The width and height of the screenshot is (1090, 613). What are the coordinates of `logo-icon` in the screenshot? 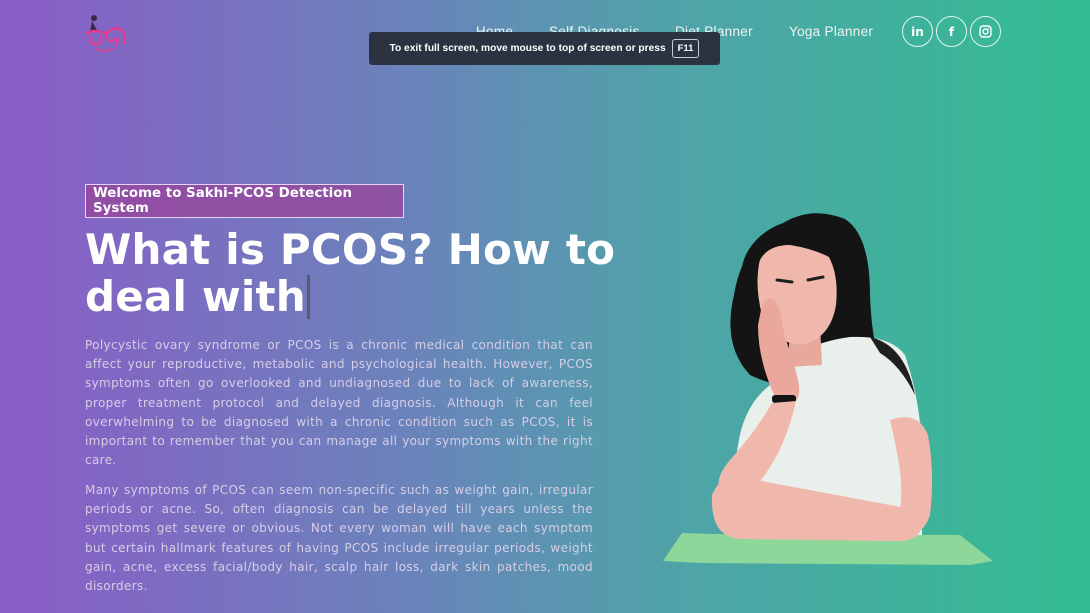 It's located at (107, 32).